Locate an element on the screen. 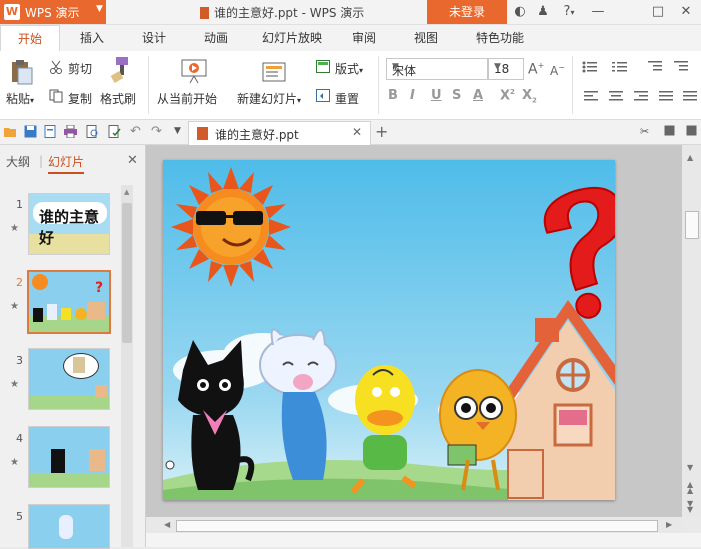 The width and height of the screenshot is (701, 549). print-preview-icon is located at coordinates (92, 131).